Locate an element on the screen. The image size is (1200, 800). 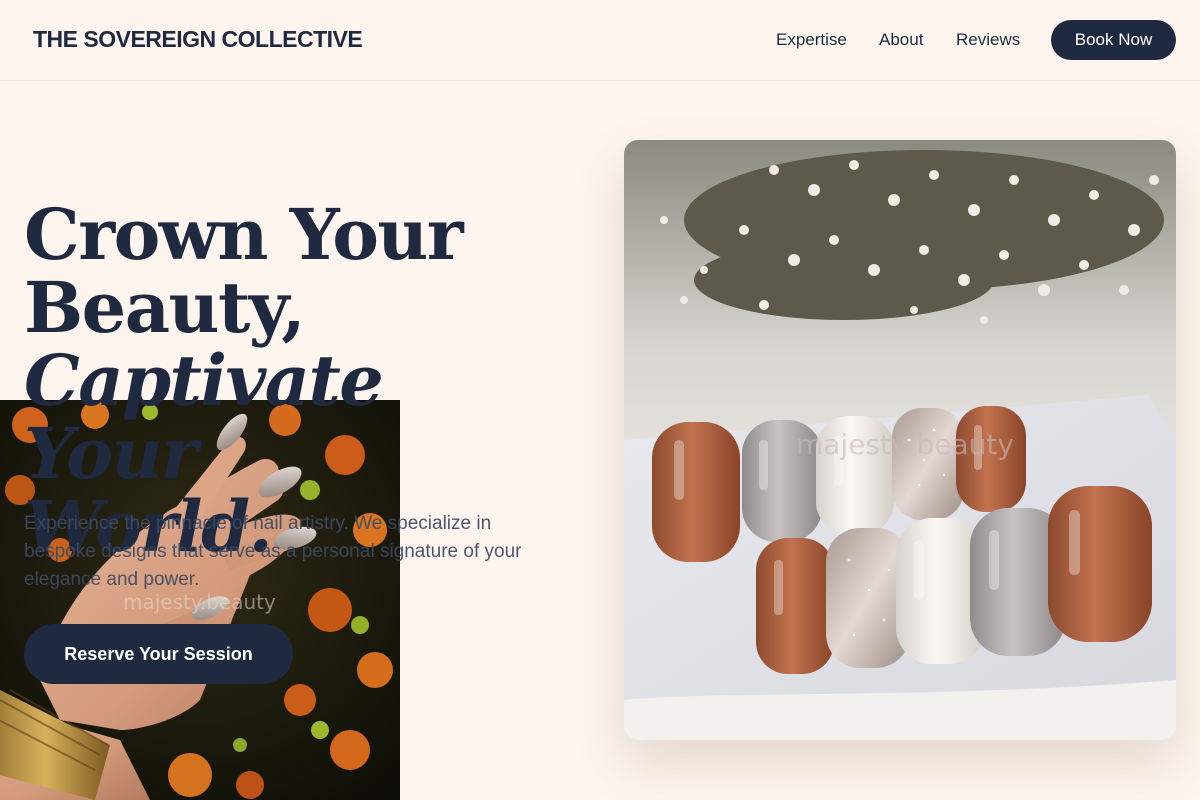
nails-photo-watermark: majesty beauty is located at coordinates (905, 444).